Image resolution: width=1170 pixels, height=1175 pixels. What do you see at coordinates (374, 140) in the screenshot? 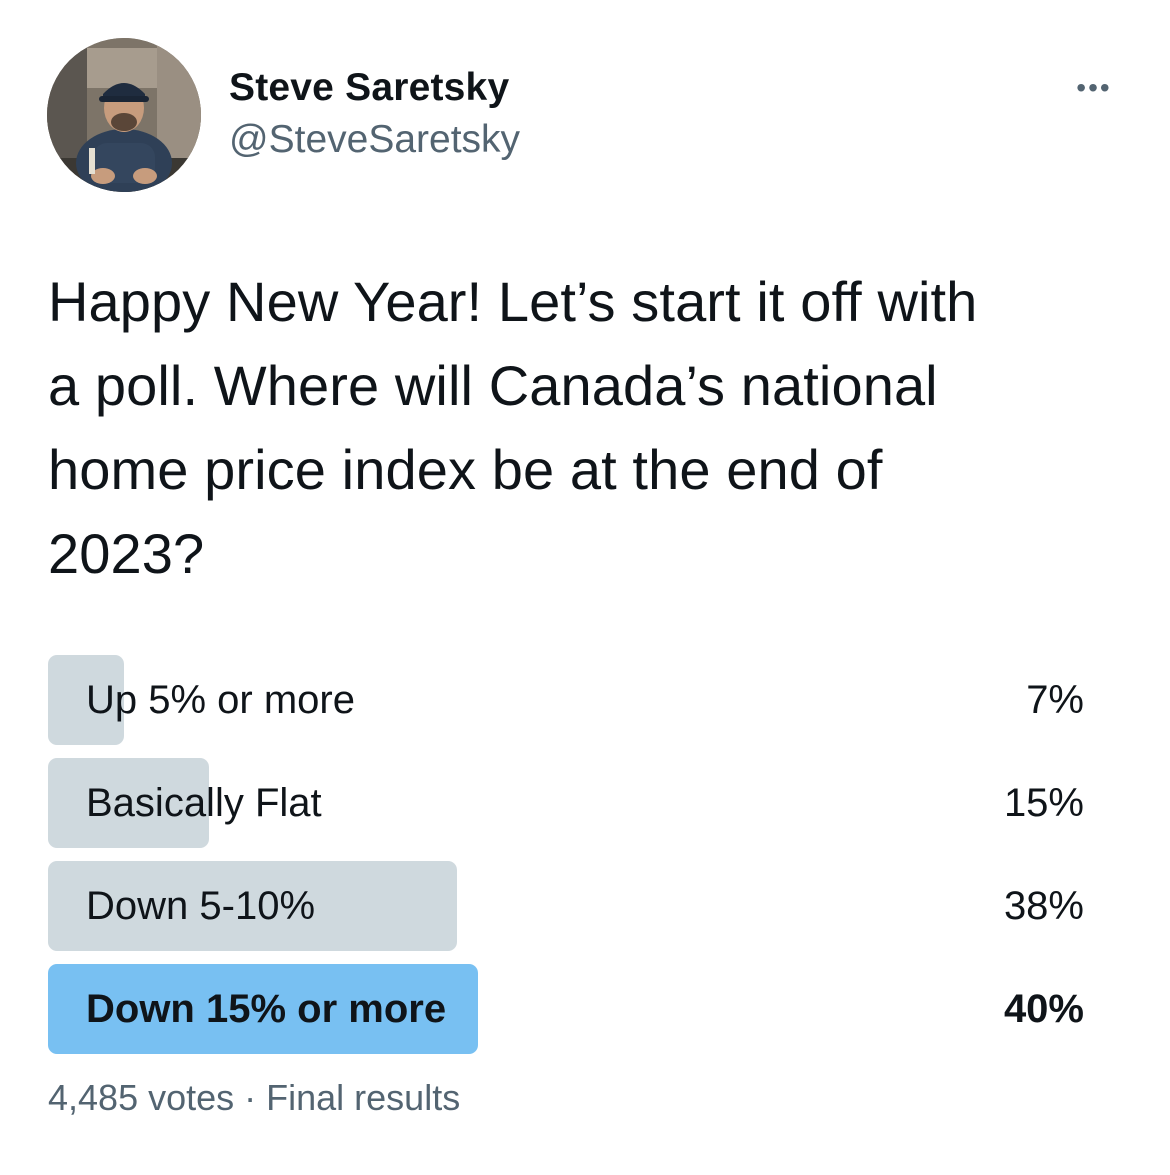
I see `author-handle: @SteveSaretsky` at bounding box center [374, 140].